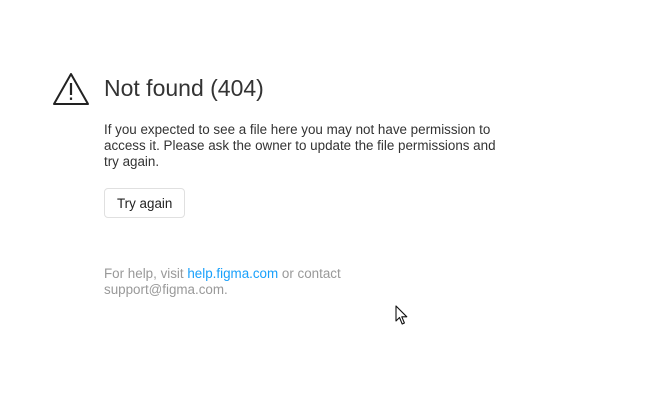 Image resolution: width=659 pixels, height=416 pixels. Describe the element at coordinates (226, 289) in the screenshot. I see `help-suffix: .` at that location.